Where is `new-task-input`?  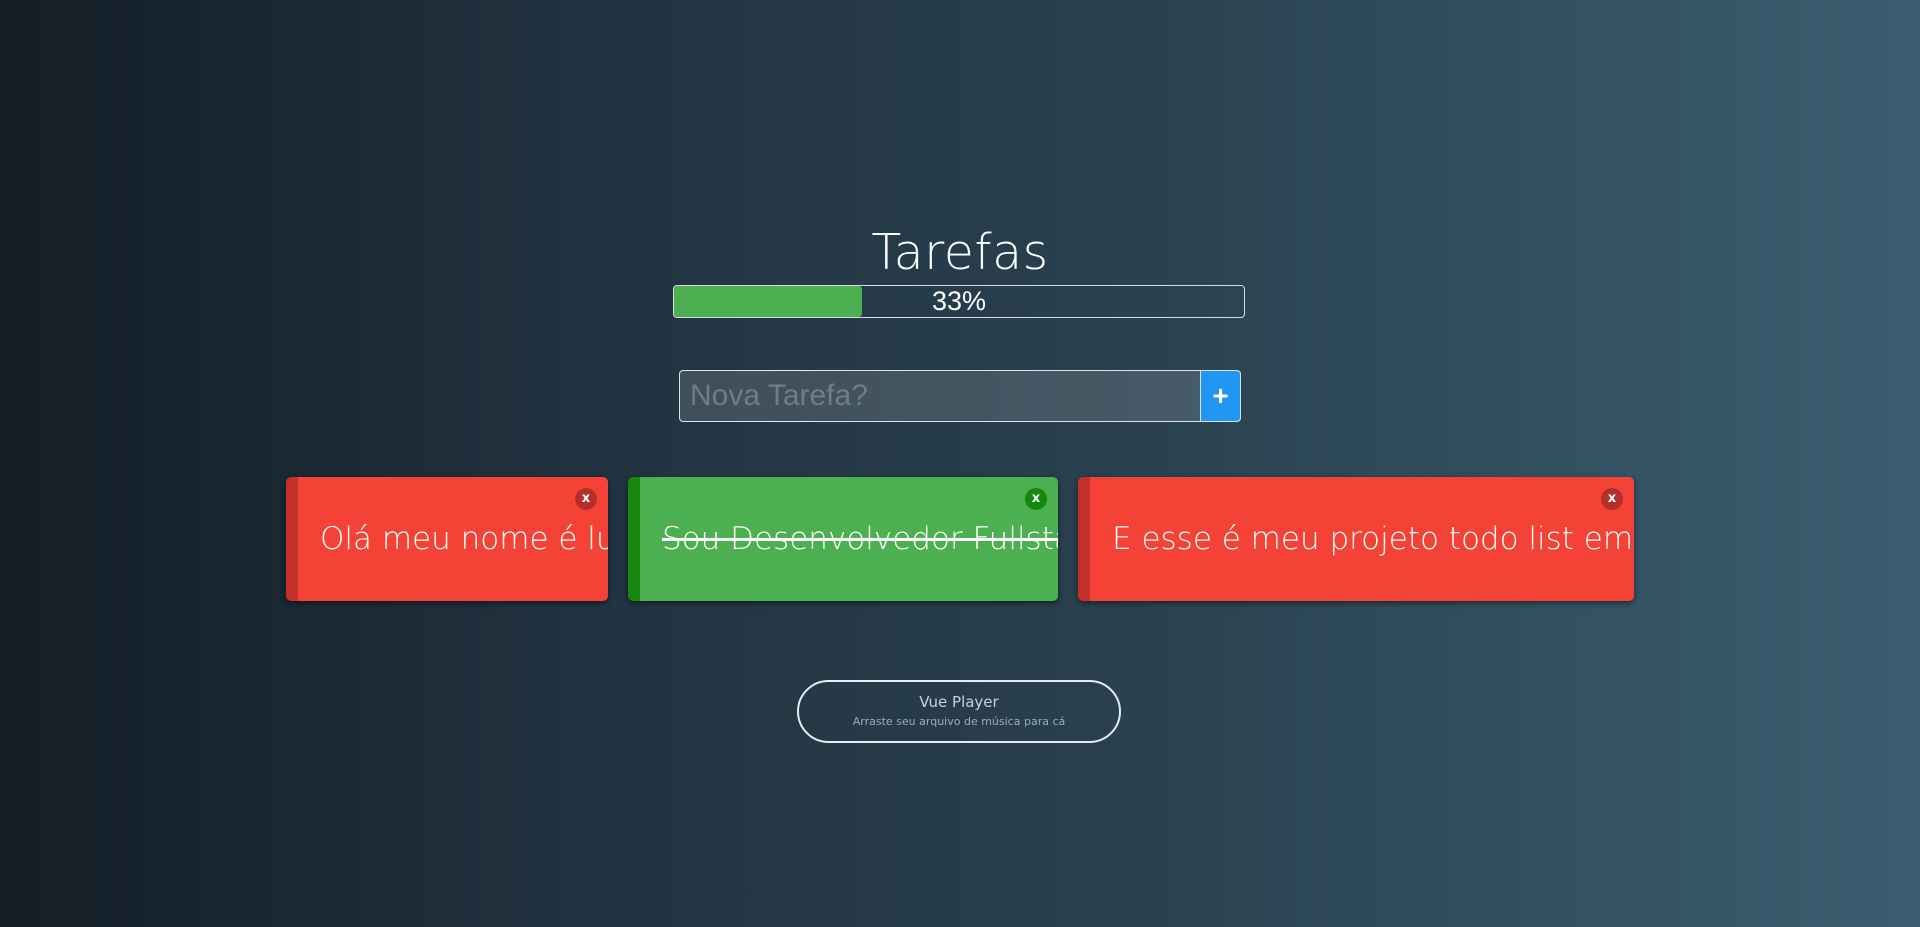 new-task-input is located at coordinates (940, 396).